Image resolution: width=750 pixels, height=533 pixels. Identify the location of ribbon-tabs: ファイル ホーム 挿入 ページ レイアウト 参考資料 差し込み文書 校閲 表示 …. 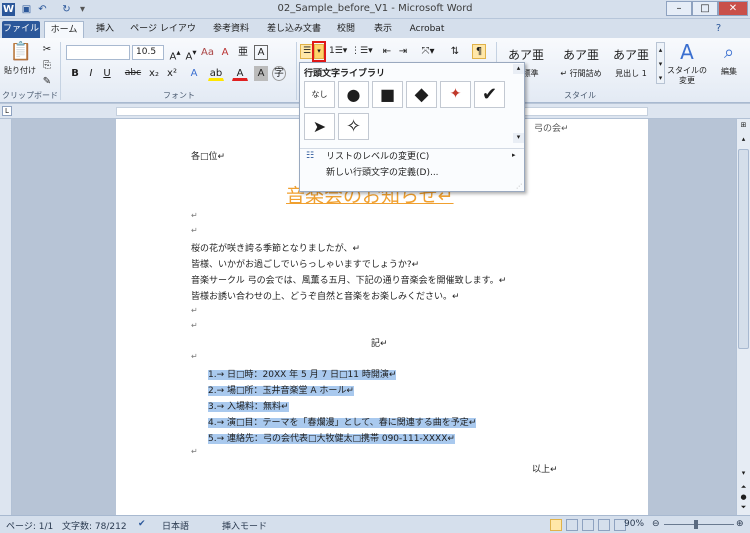
(375, 34).